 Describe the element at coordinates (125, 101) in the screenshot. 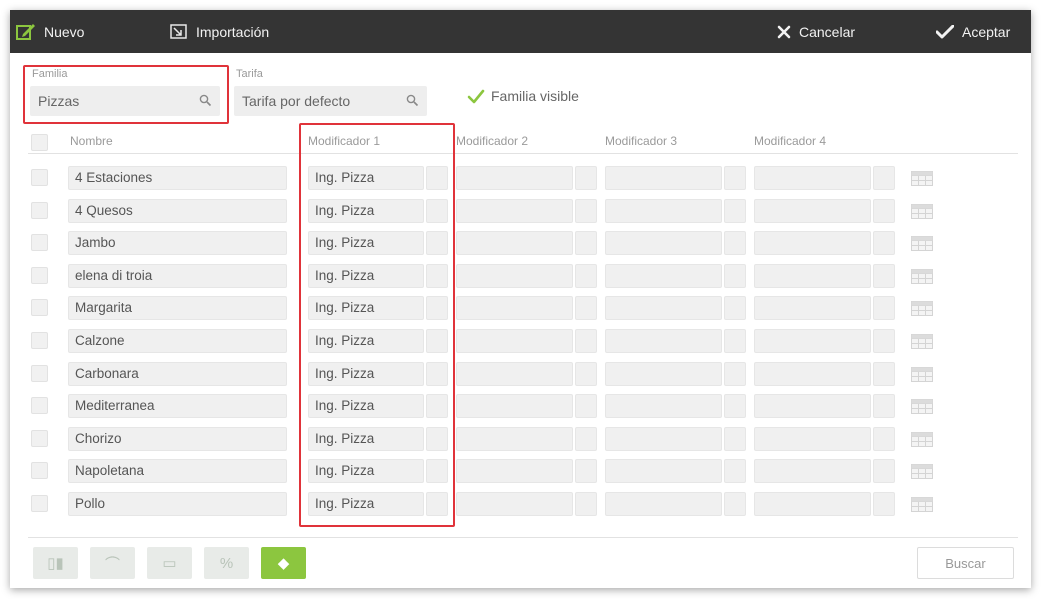

I see `familia-field: Pizzas` at that location.